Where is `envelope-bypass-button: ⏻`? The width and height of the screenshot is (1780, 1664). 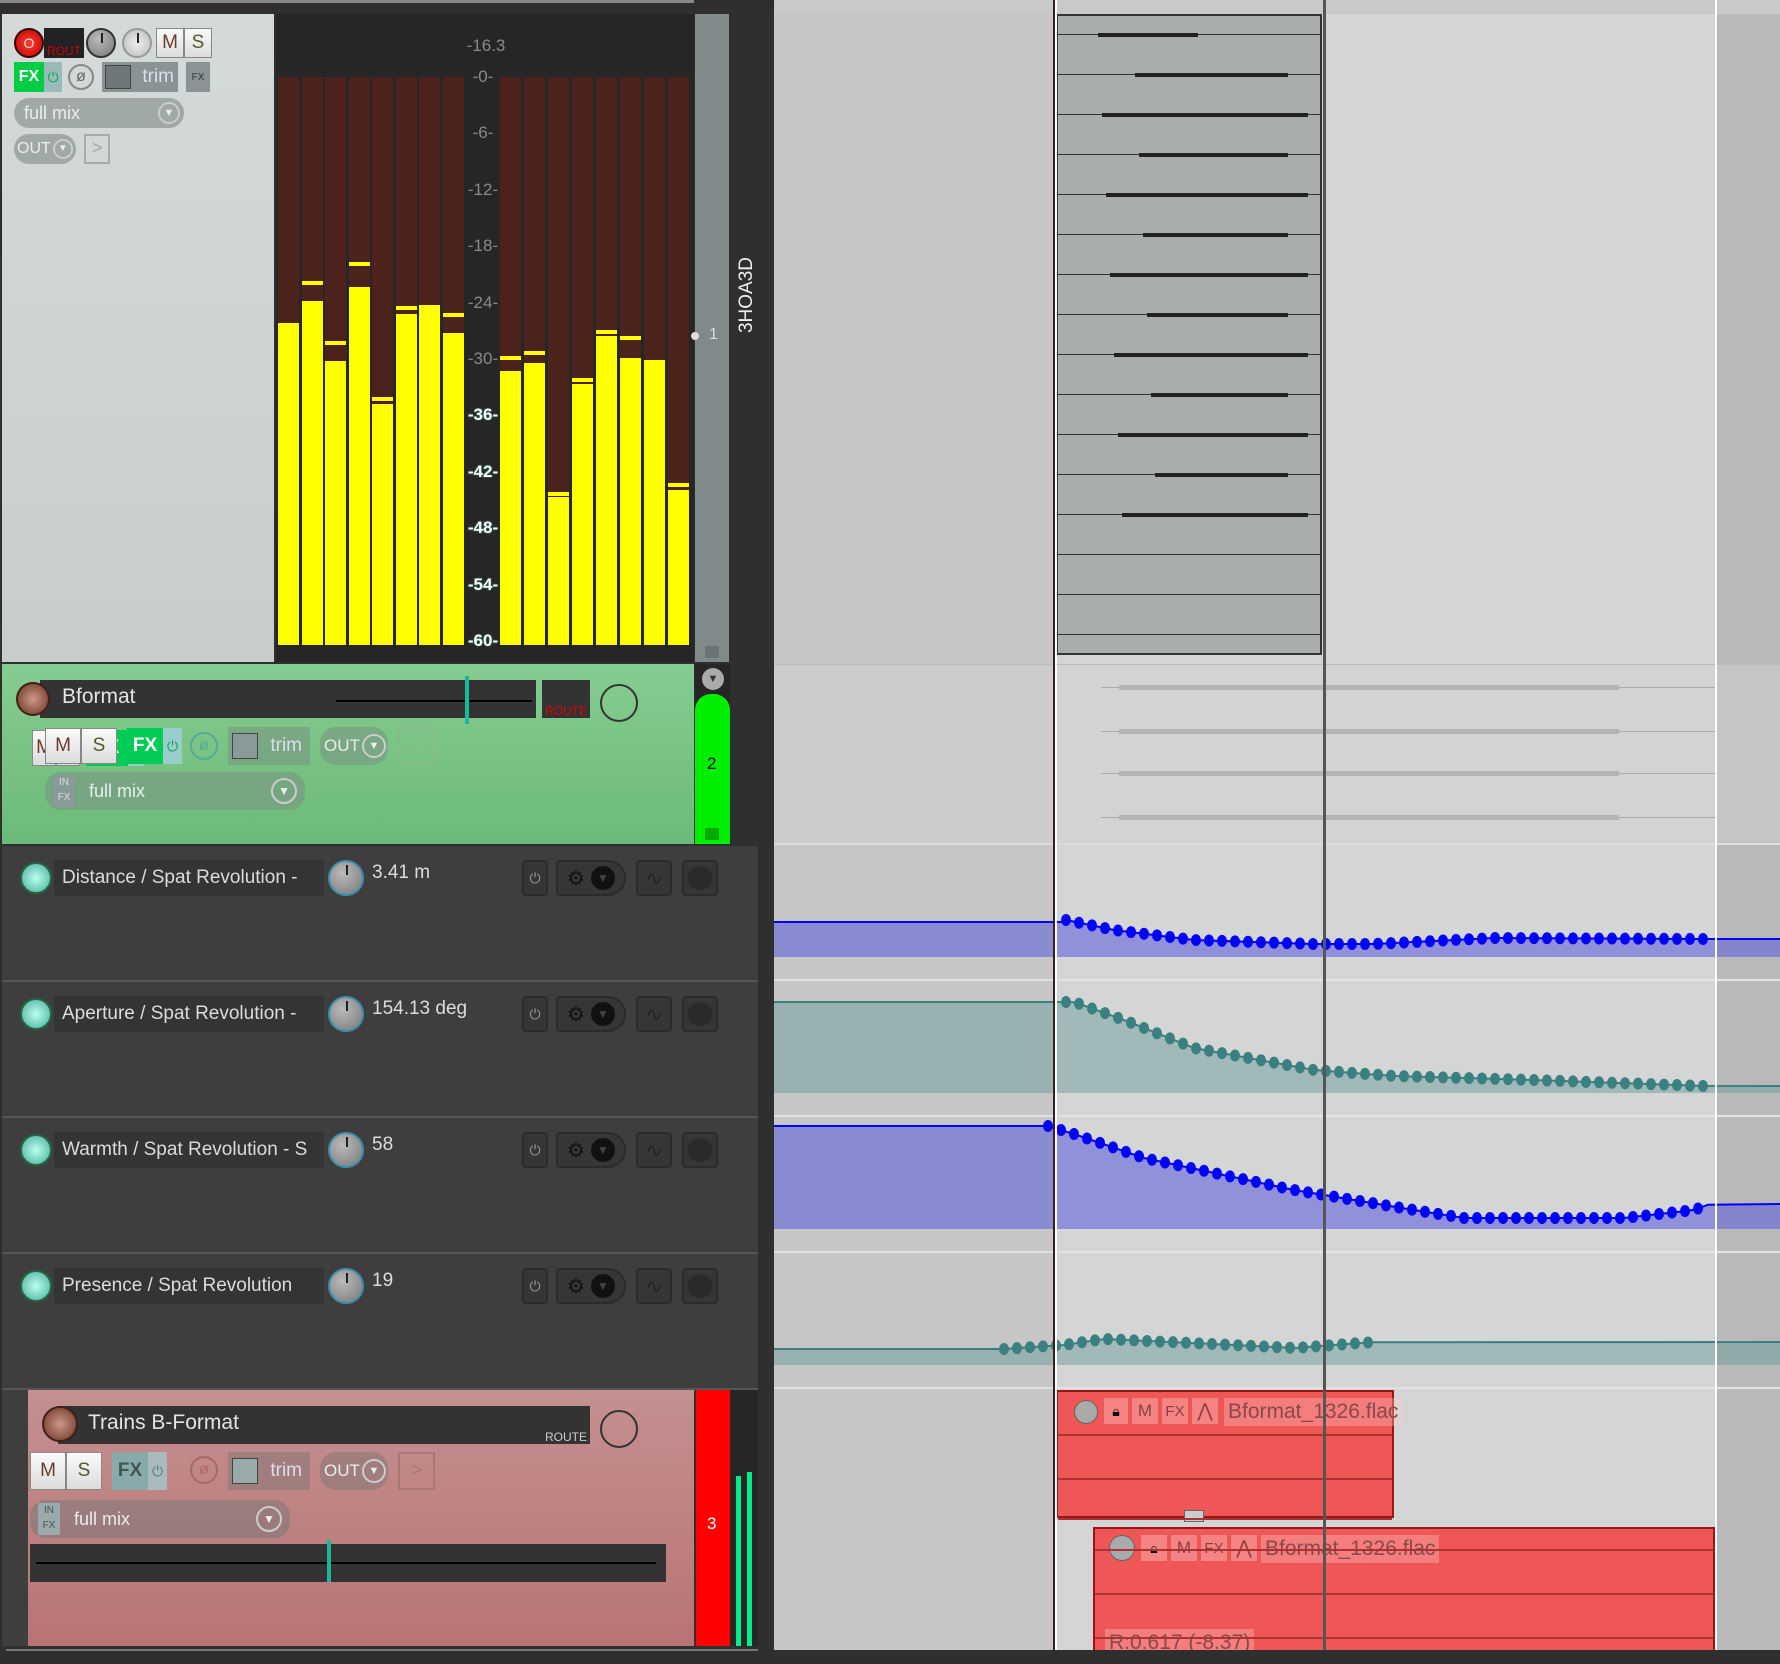 envelope-bypass-button: ⏻ is located at coordinates (535, 1286).